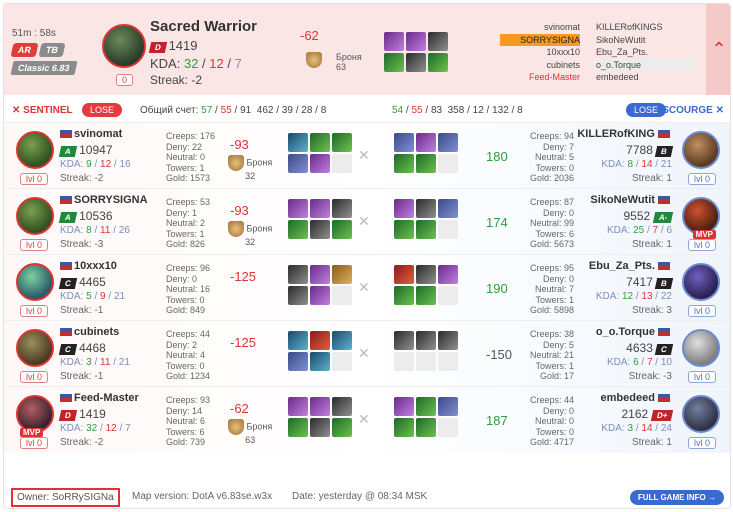 The width and height of the screenshot is (733, 512). What do you see at coordinates (648, 414) in the screenshot?
I see `mmr-value: 2162 D+` at bounding box center [648, 414].